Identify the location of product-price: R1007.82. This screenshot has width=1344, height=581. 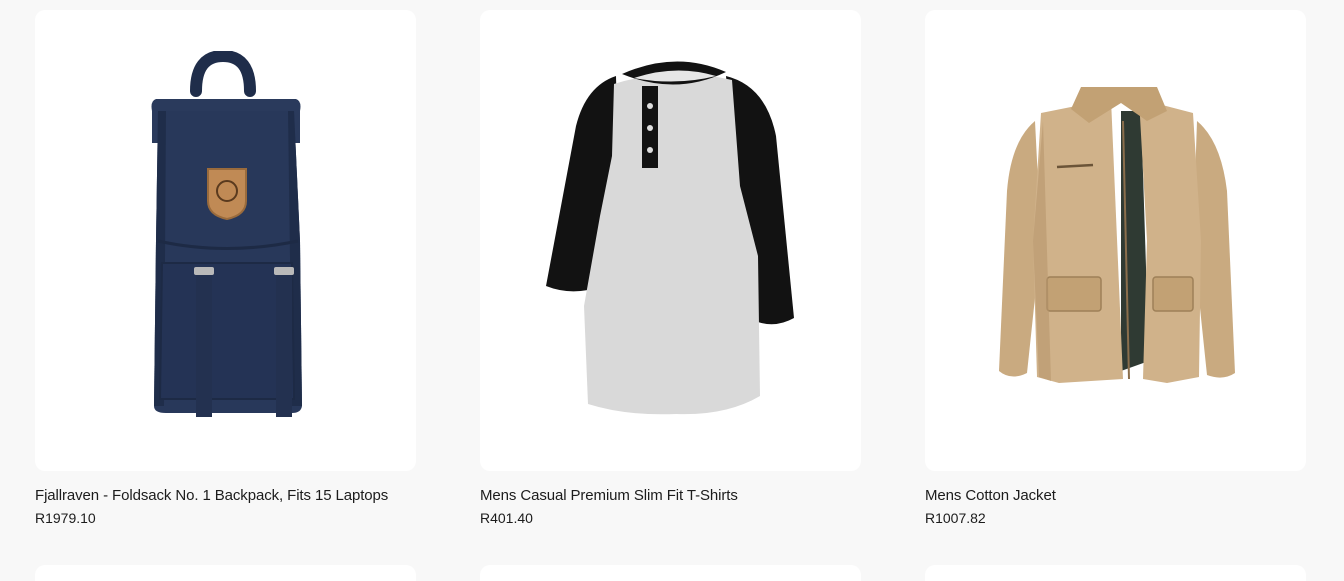
(955, 518).